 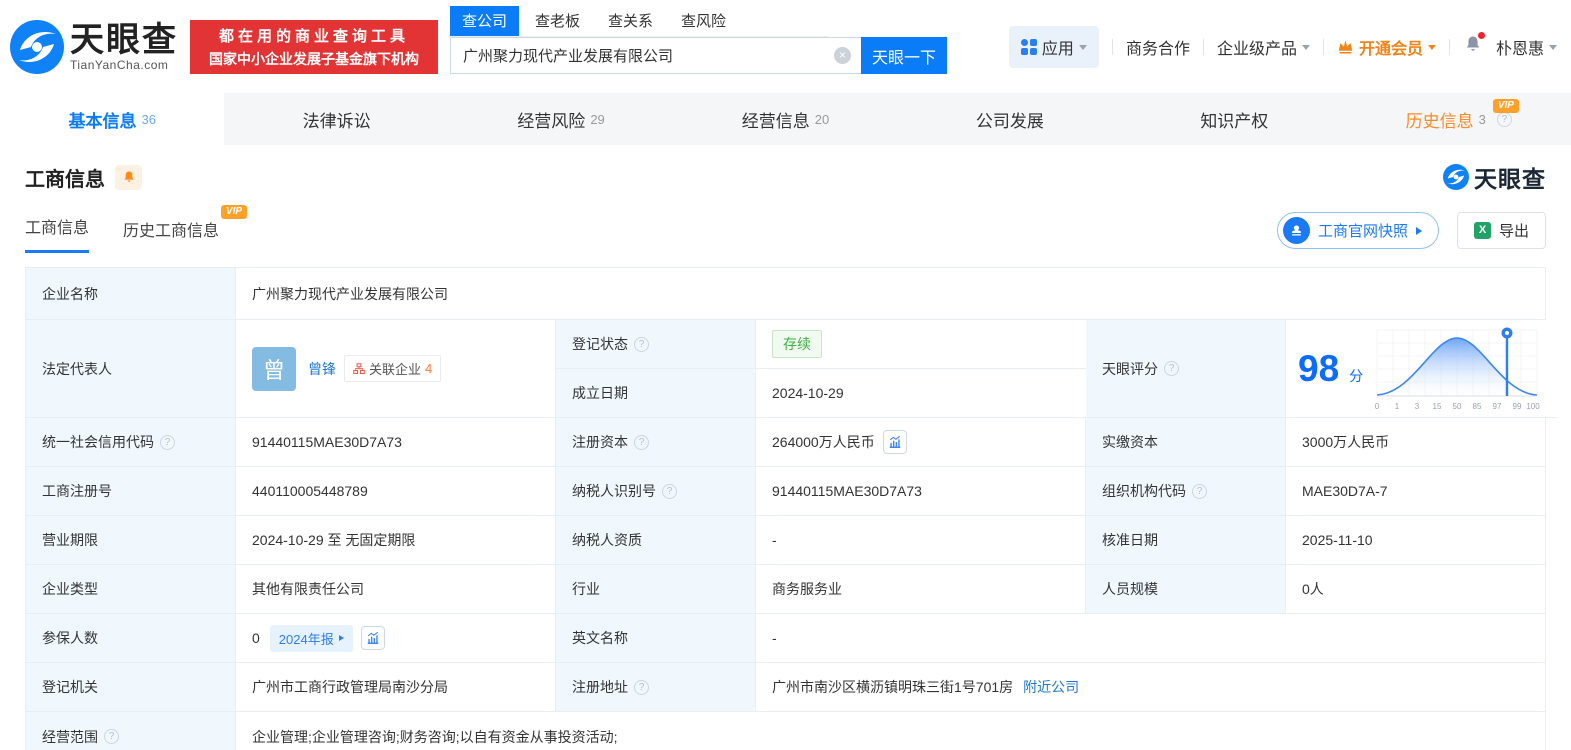 I want to click on staff-size-label: 人员规模, so click(x=1186, y=589).